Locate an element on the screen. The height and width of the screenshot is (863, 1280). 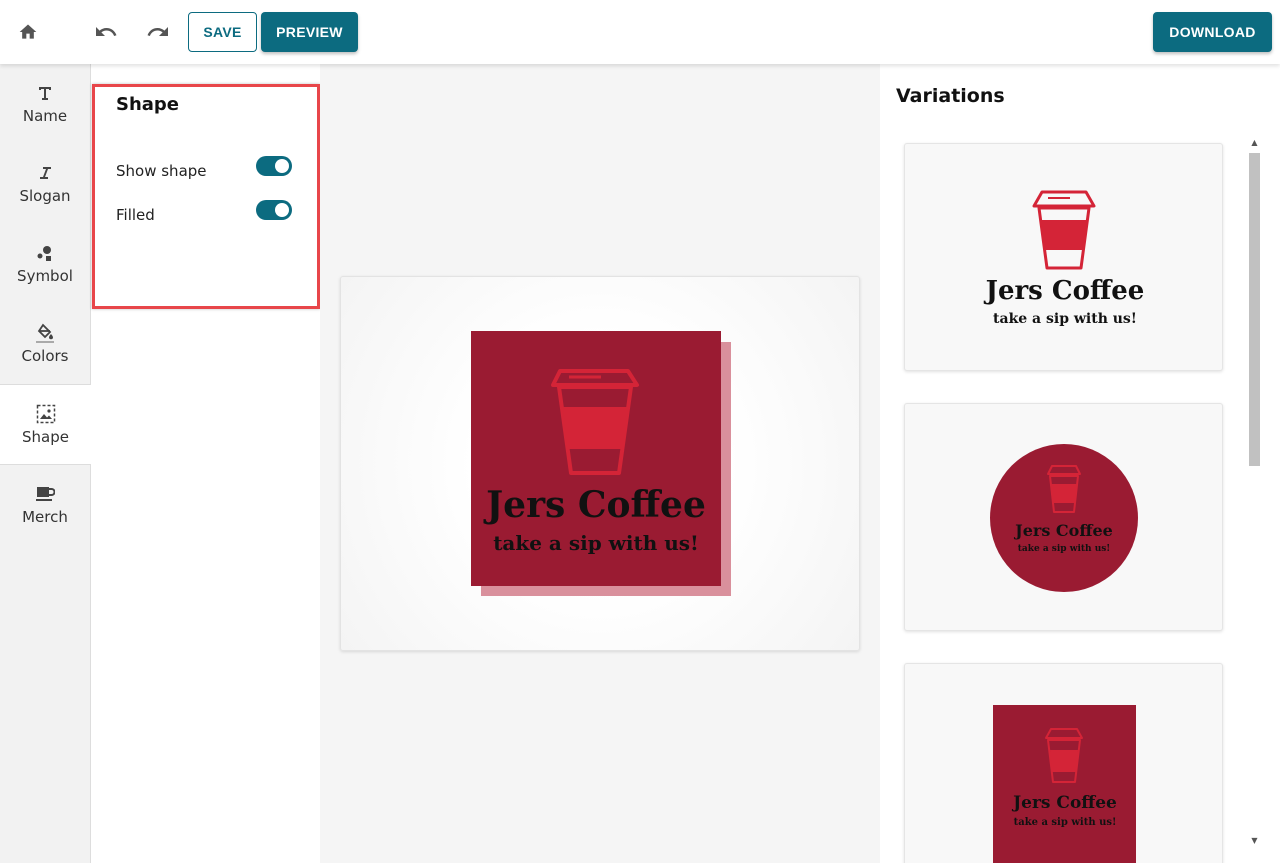
redo-icon is located at coordinates (158, 32).